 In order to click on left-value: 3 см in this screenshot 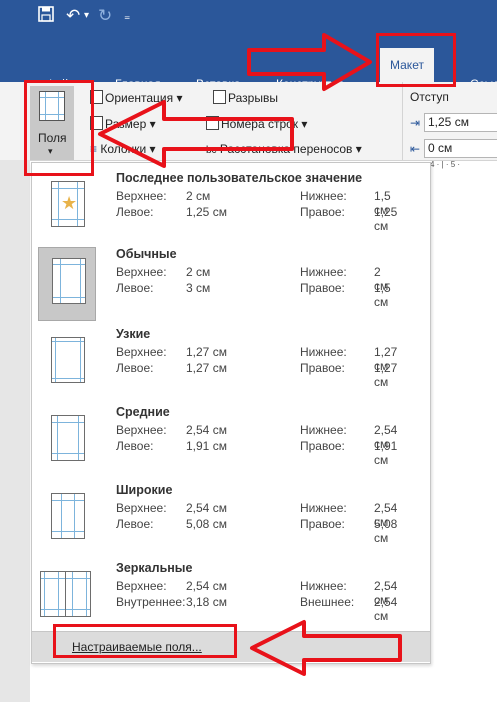, I will do `click(198, 288)`.